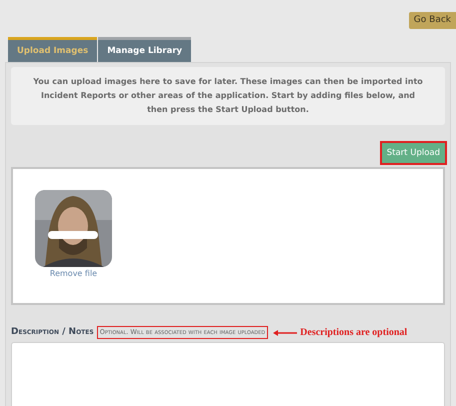  What do you see at coordinates (354, 333) in the screenshot?
I see `annotation-text: Descriptions are optional` at bounding box center [354, 333].